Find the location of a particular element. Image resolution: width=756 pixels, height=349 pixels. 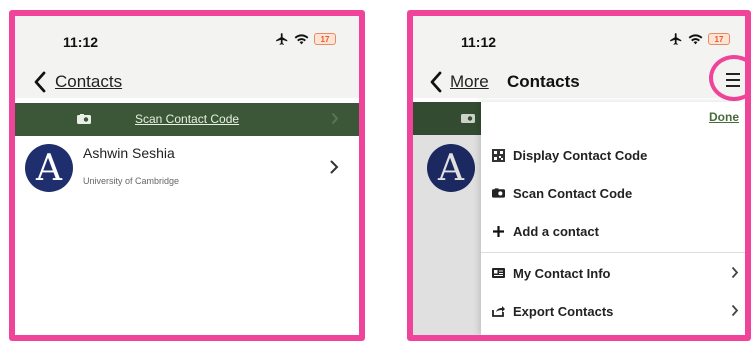

menu-item-label: Display Contact Code is located at coordinates (580, 155).